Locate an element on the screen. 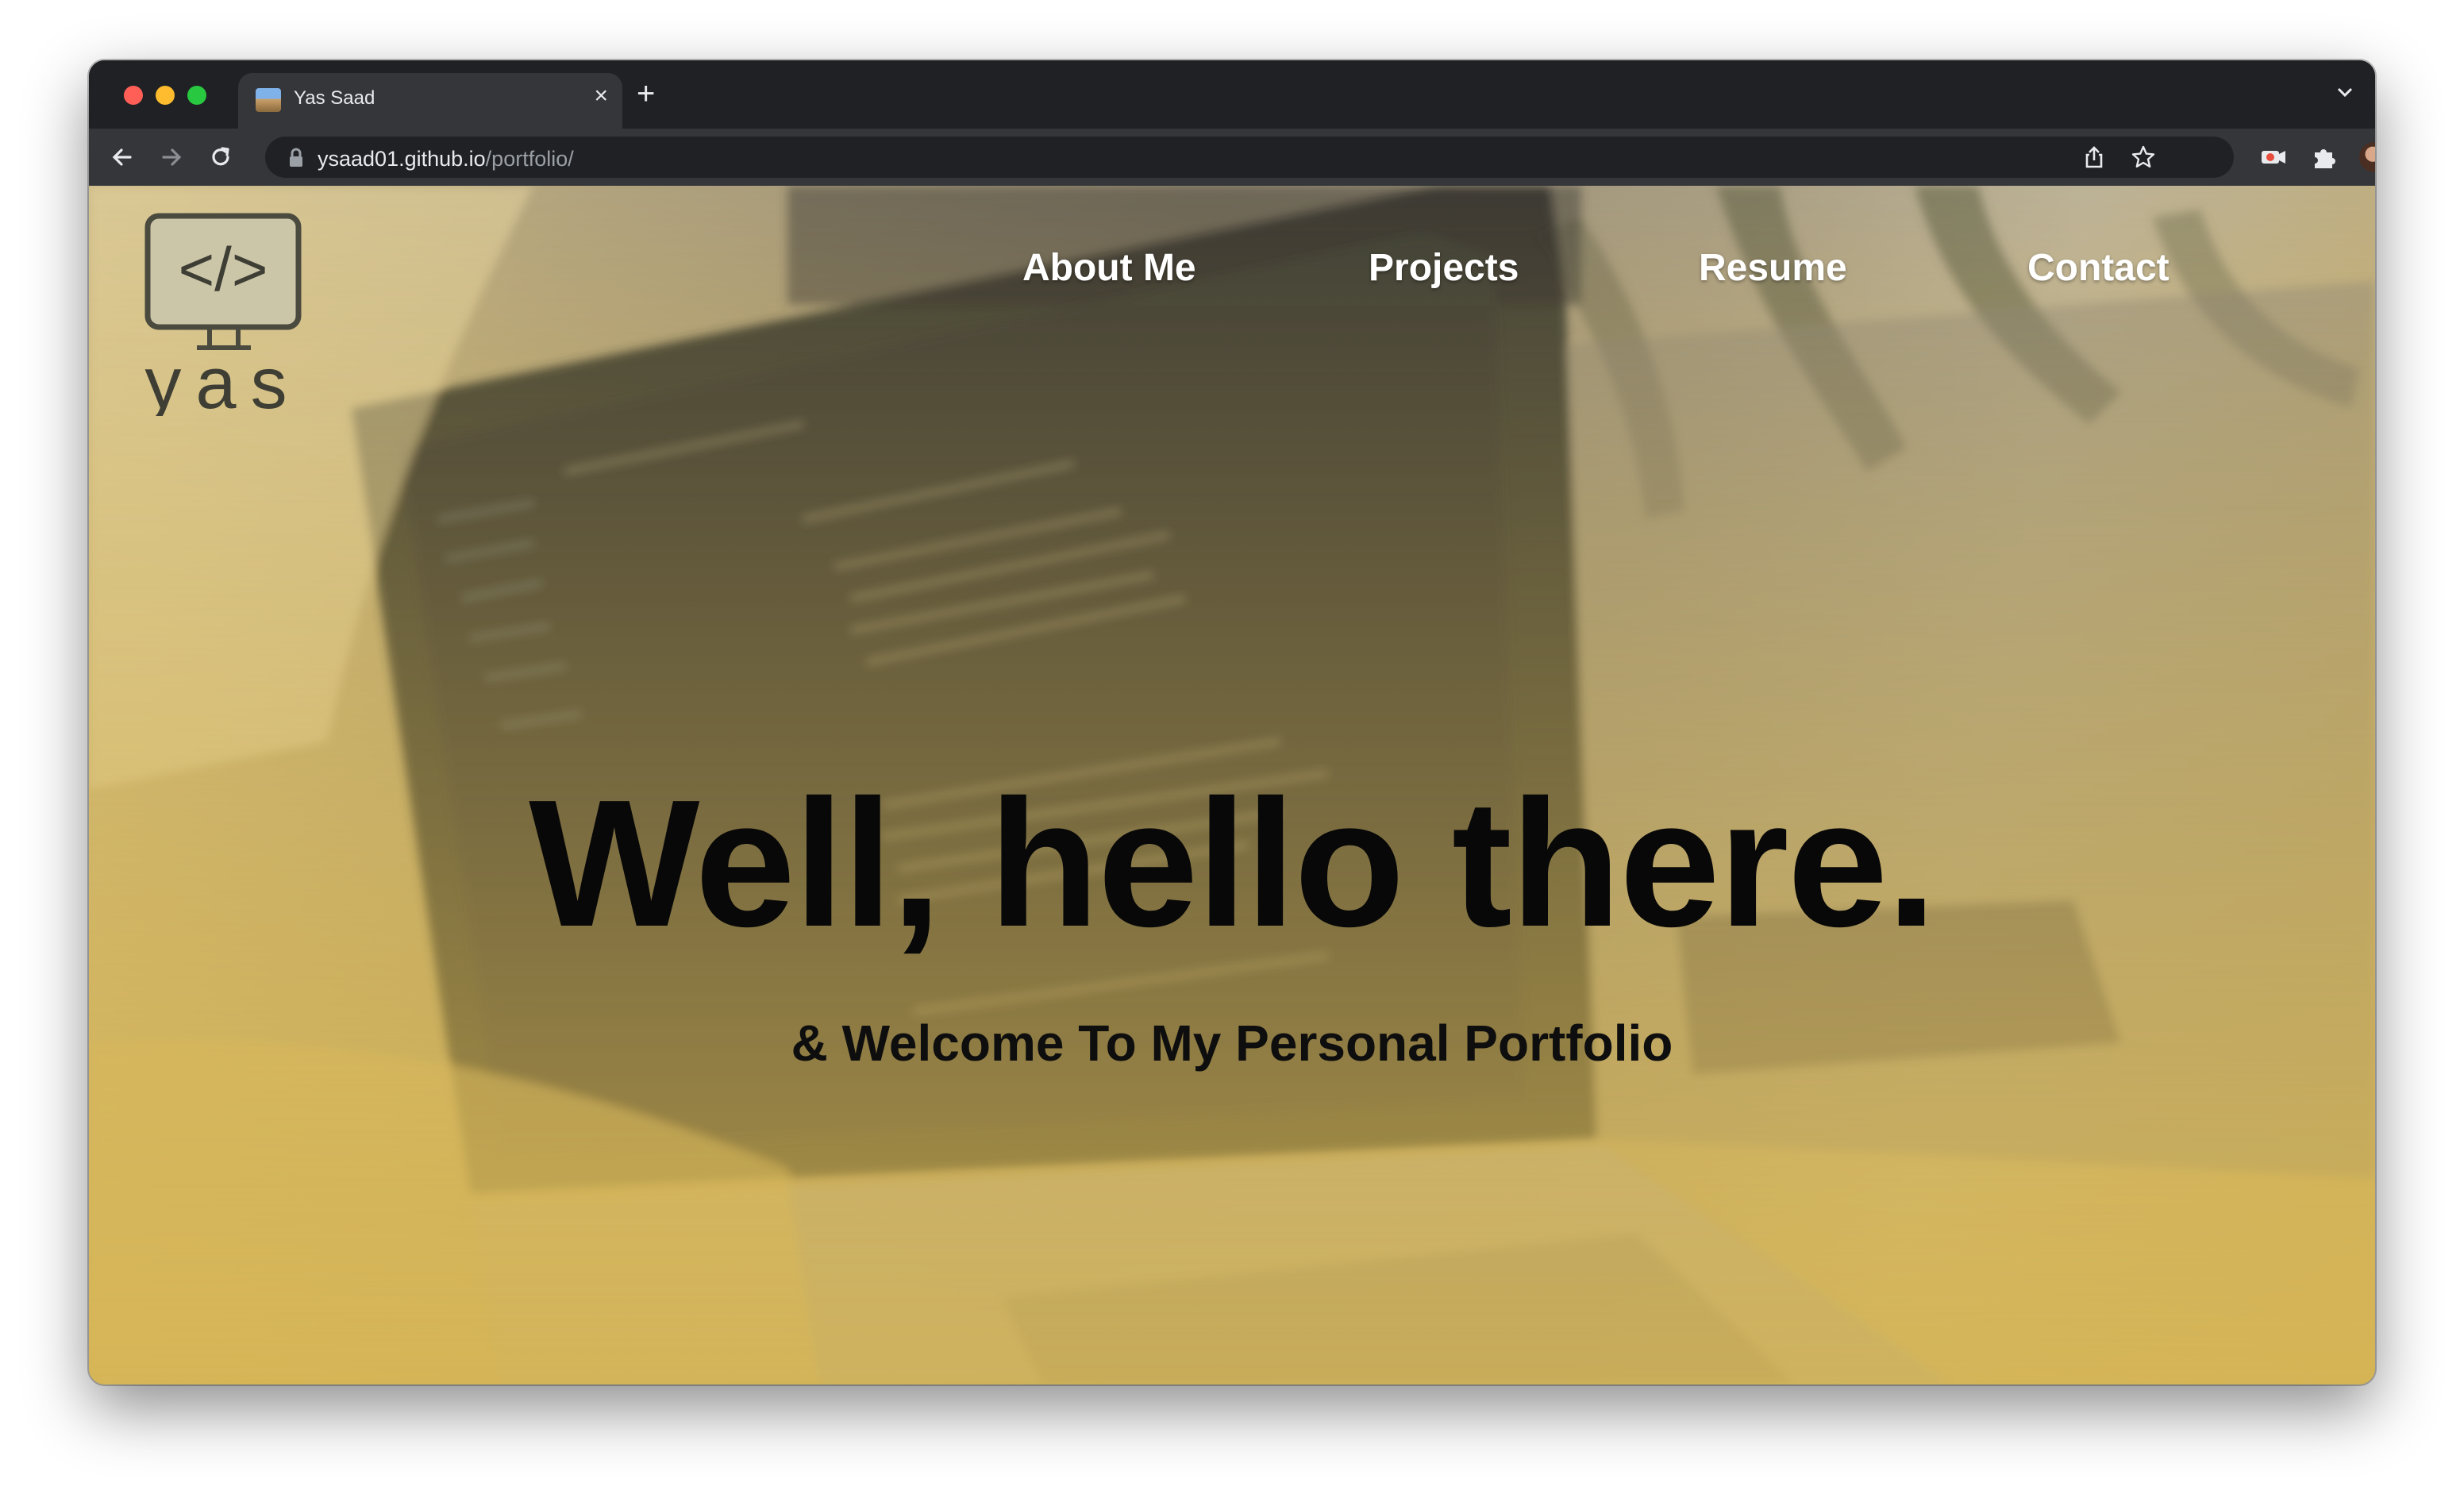 This screenshot has height=1502, width=2464. url-path: /portfolio/ is located at coordinates (529, 159).